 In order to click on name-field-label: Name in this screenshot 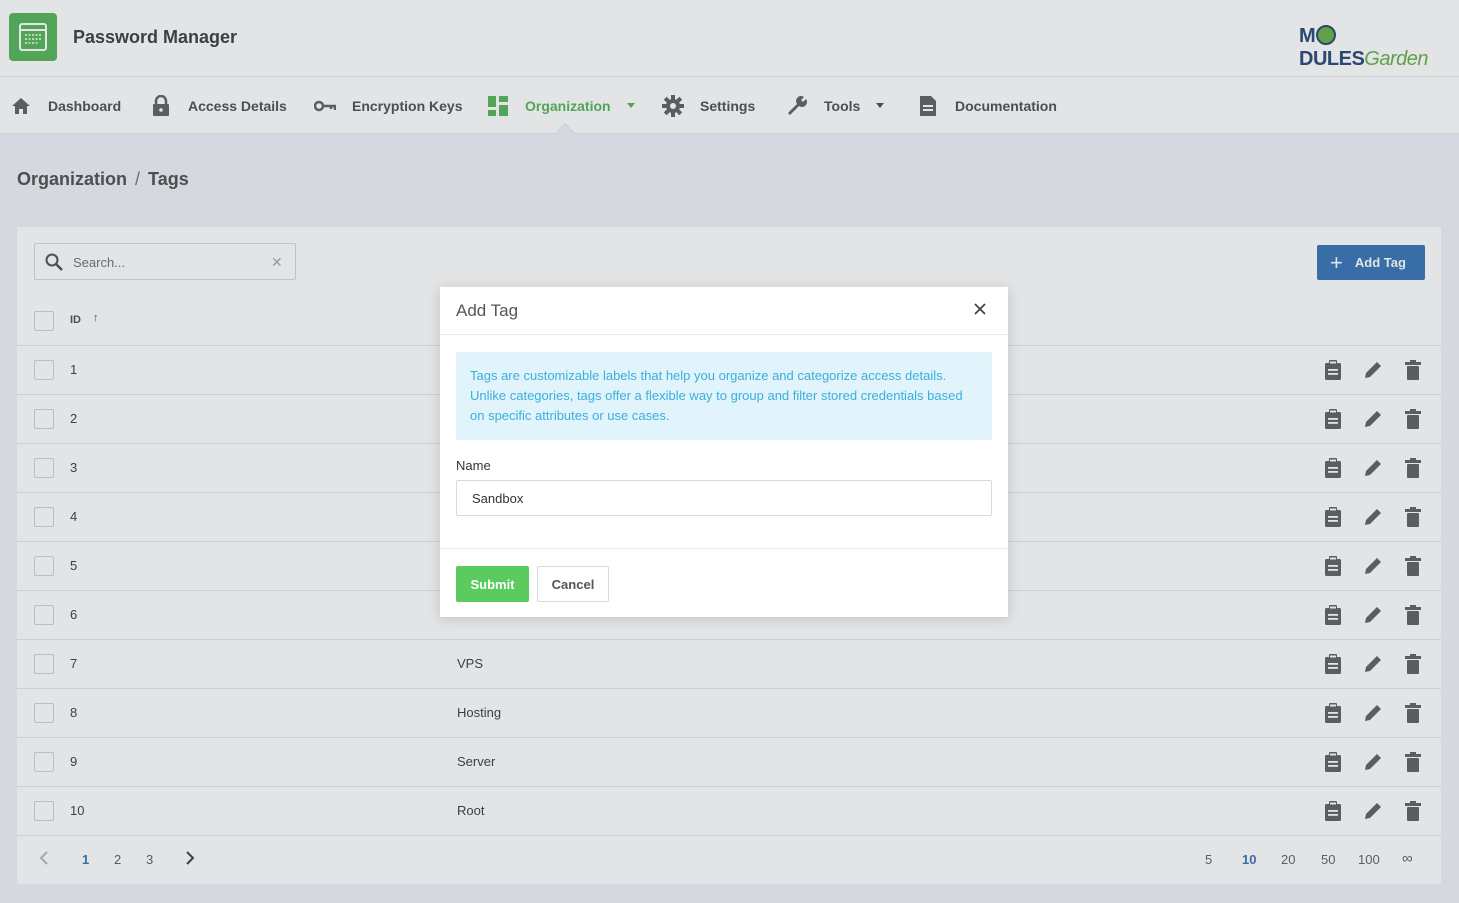, I will do `click(473, 465)`.